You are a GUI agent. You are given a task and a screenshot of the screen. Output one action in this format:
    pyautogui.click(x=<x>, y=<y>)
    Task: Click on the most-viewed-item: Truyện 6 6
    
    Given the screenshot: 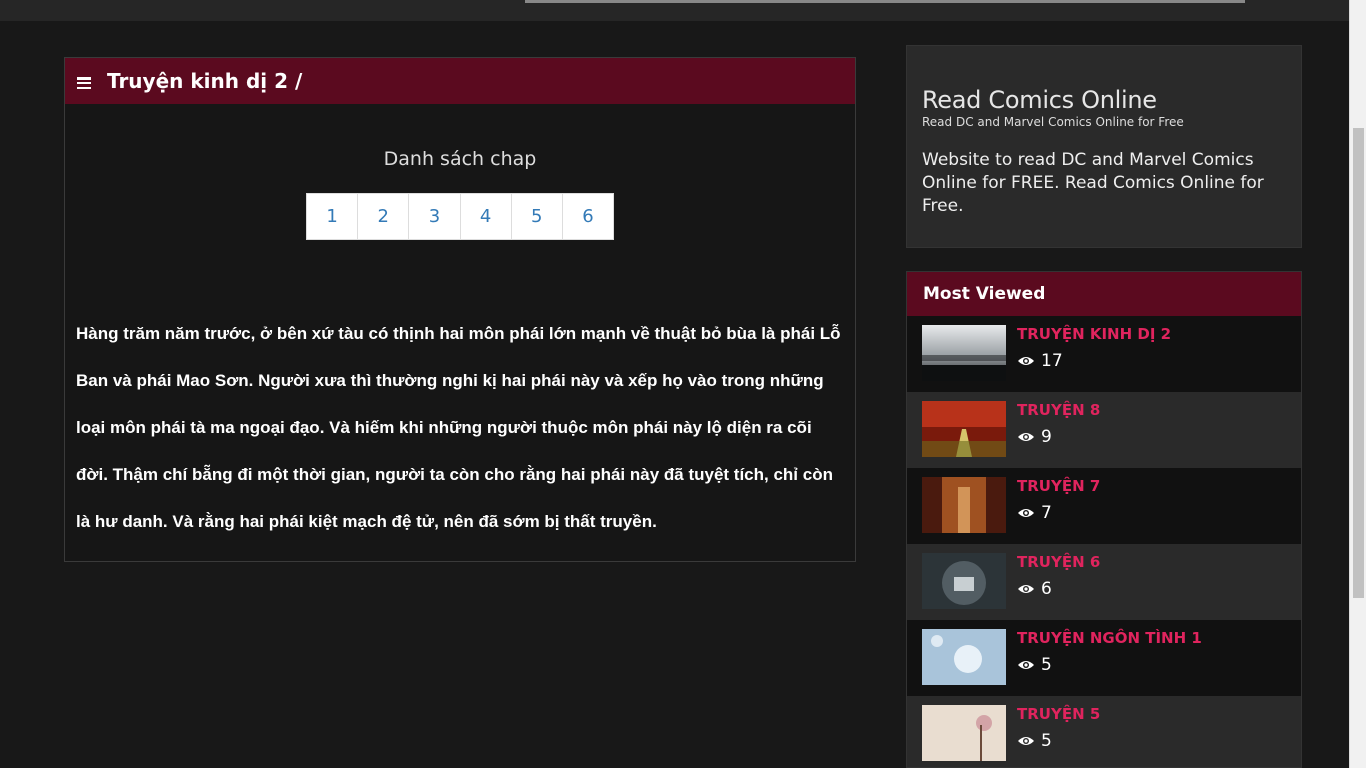 What is the action you would take?
    pyautogui.click(x=1104, y=582)
    